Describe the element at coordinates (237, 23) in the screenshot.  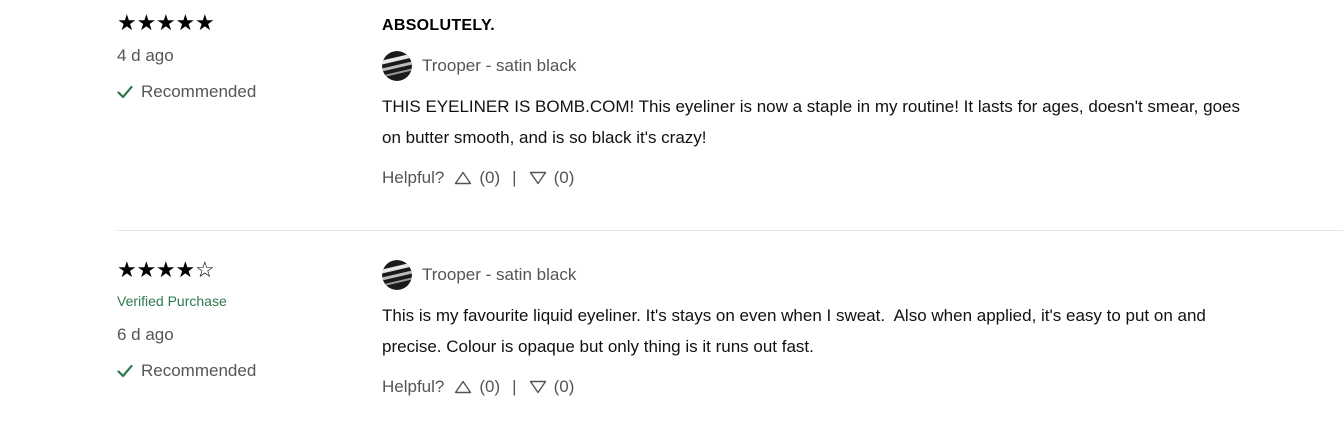
I see `star-rating: ★★★★★` at that location.